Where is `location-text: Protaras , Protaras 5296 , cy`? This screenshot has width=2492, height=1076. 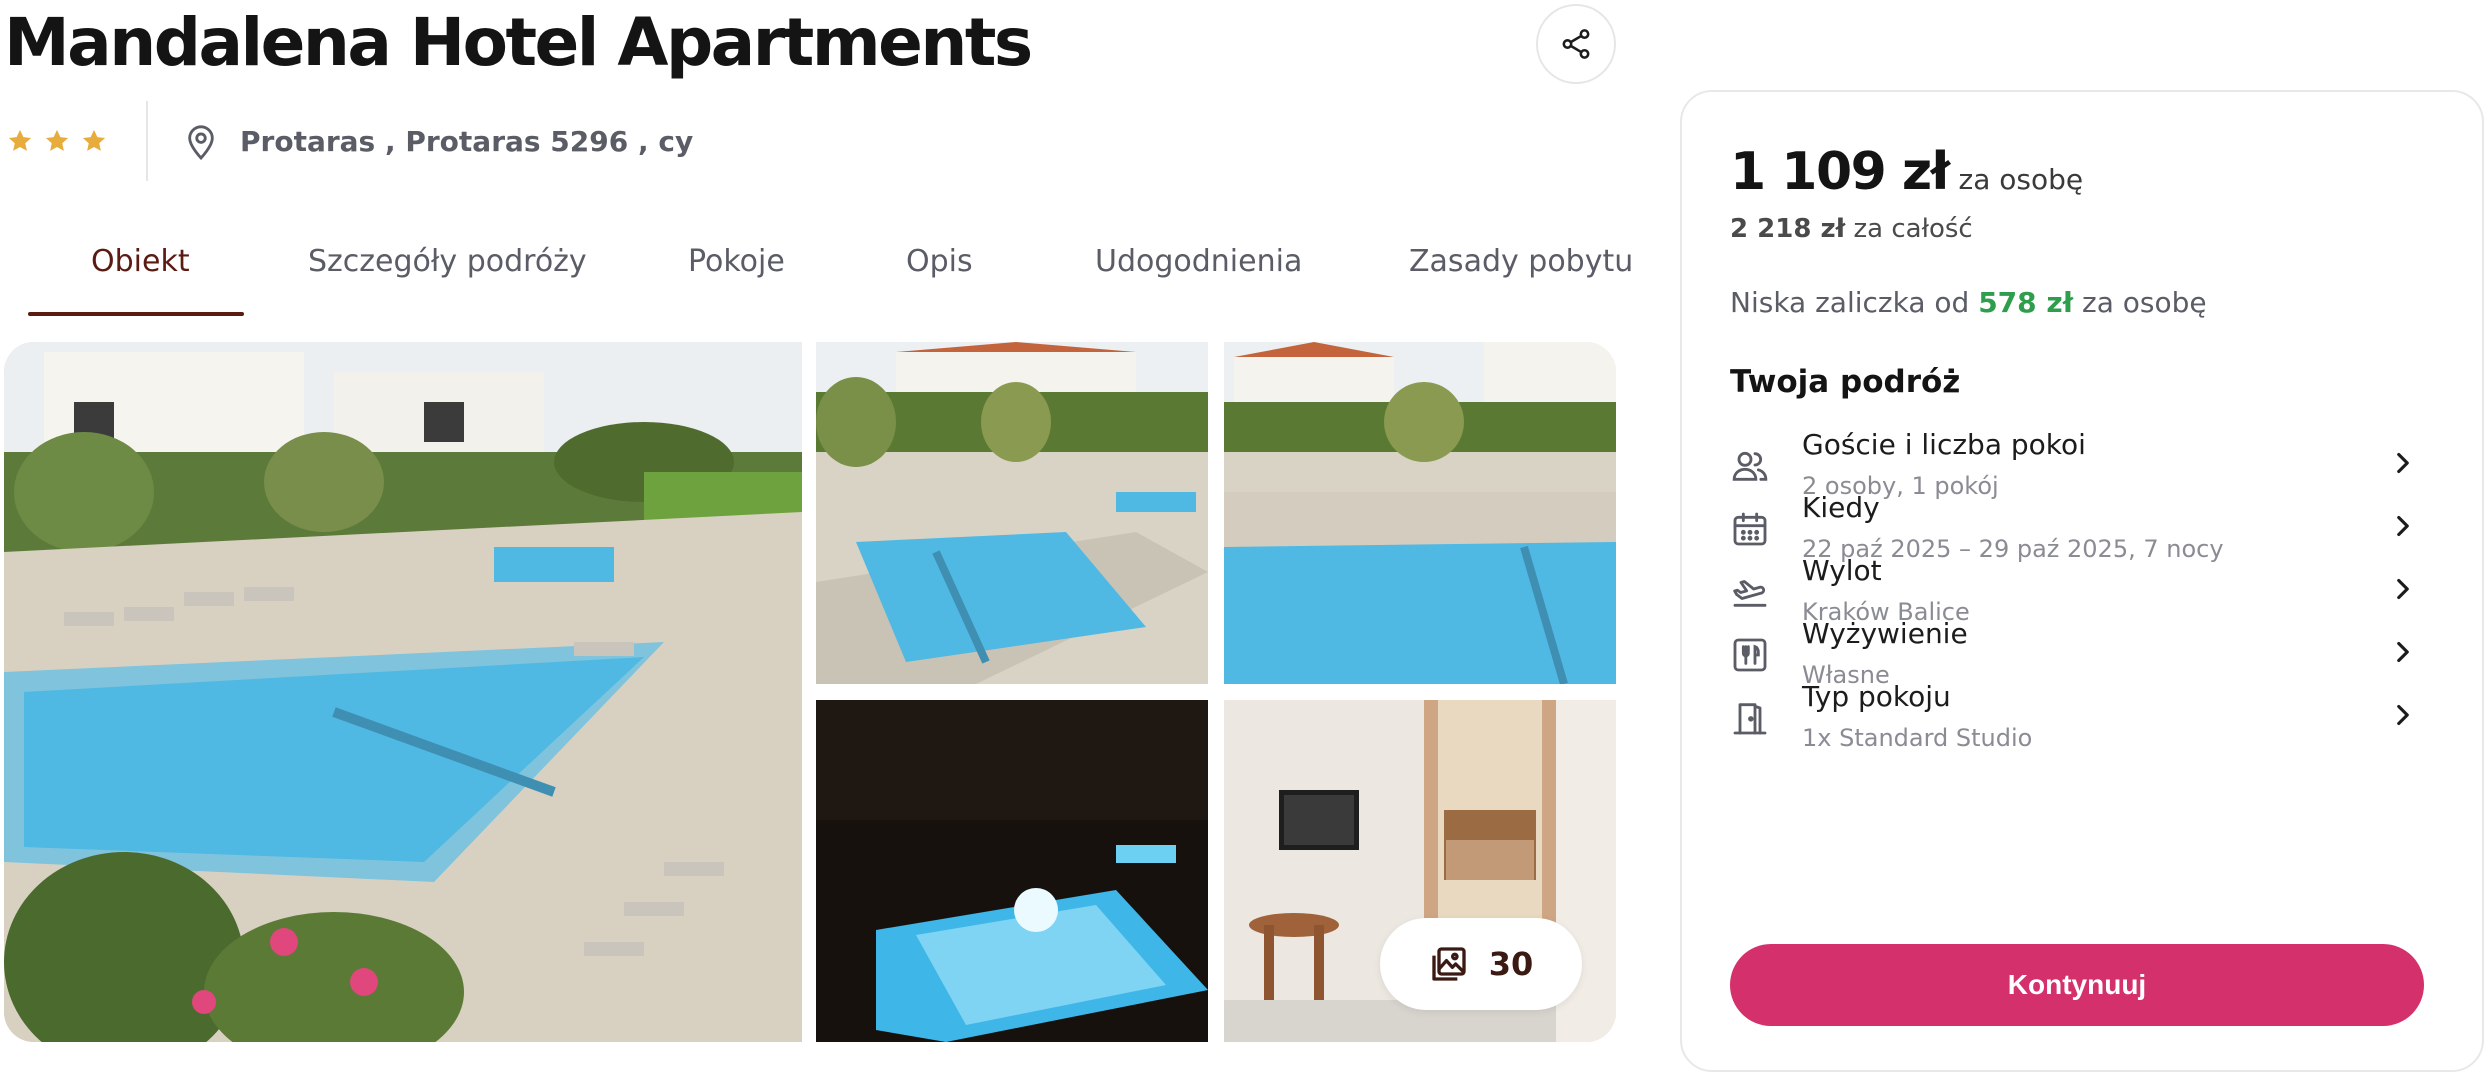
location-text: Protaras , Protaras 5296 , cy is located at coordinates (467, 141).